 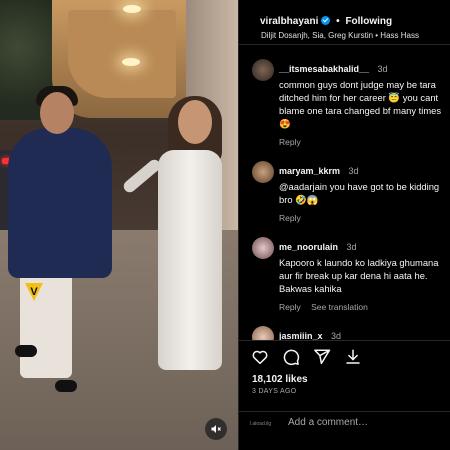 I want to click on verified-badge-icon, so click(x=326, y=20).